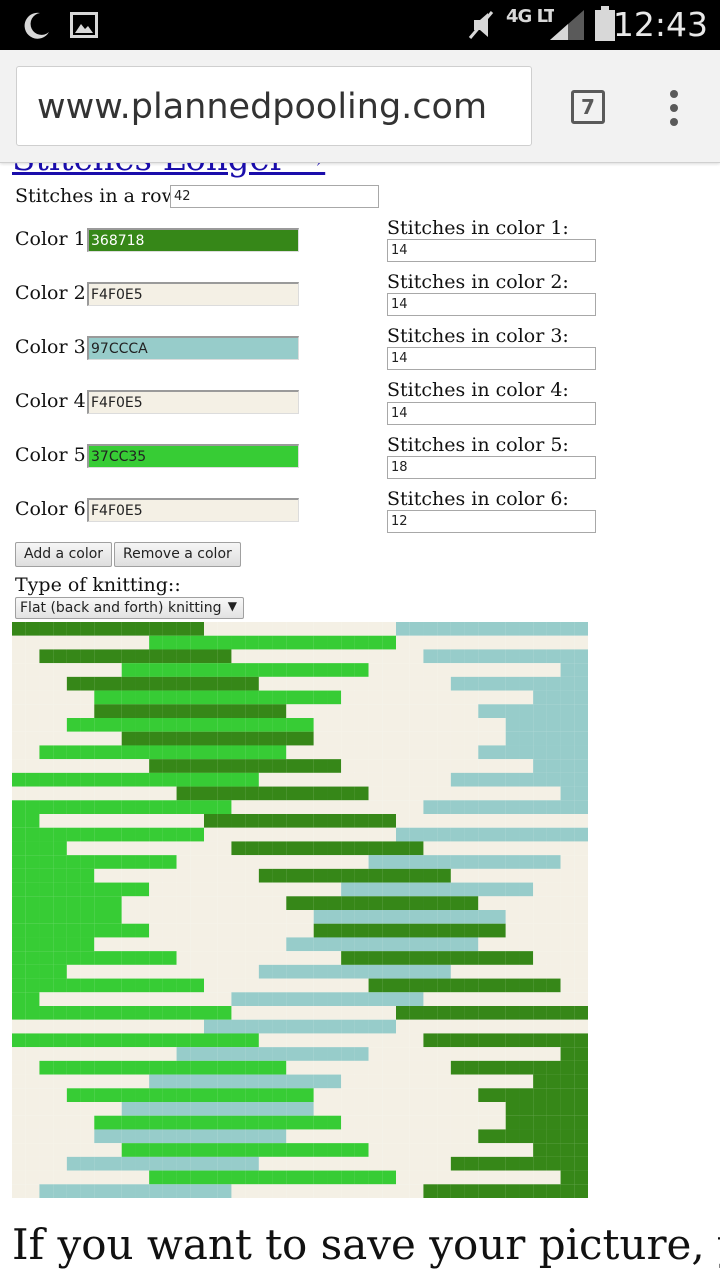  I want to click on color-5-input: 37CC35, so click(193, 456).